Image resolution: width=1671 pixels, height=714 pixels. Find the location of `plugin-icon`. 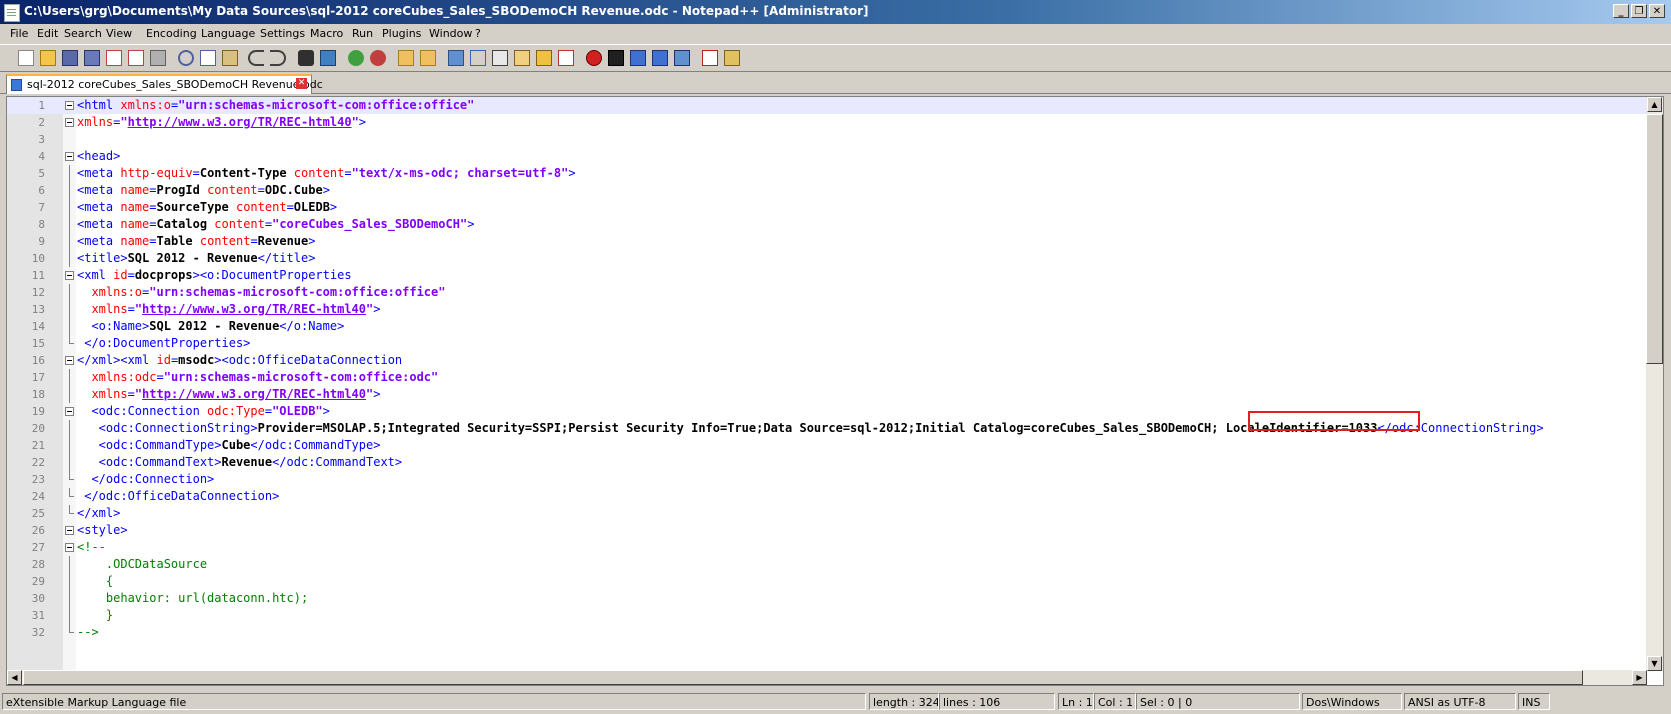

plugin-icon is located at coordinates (732, 58).